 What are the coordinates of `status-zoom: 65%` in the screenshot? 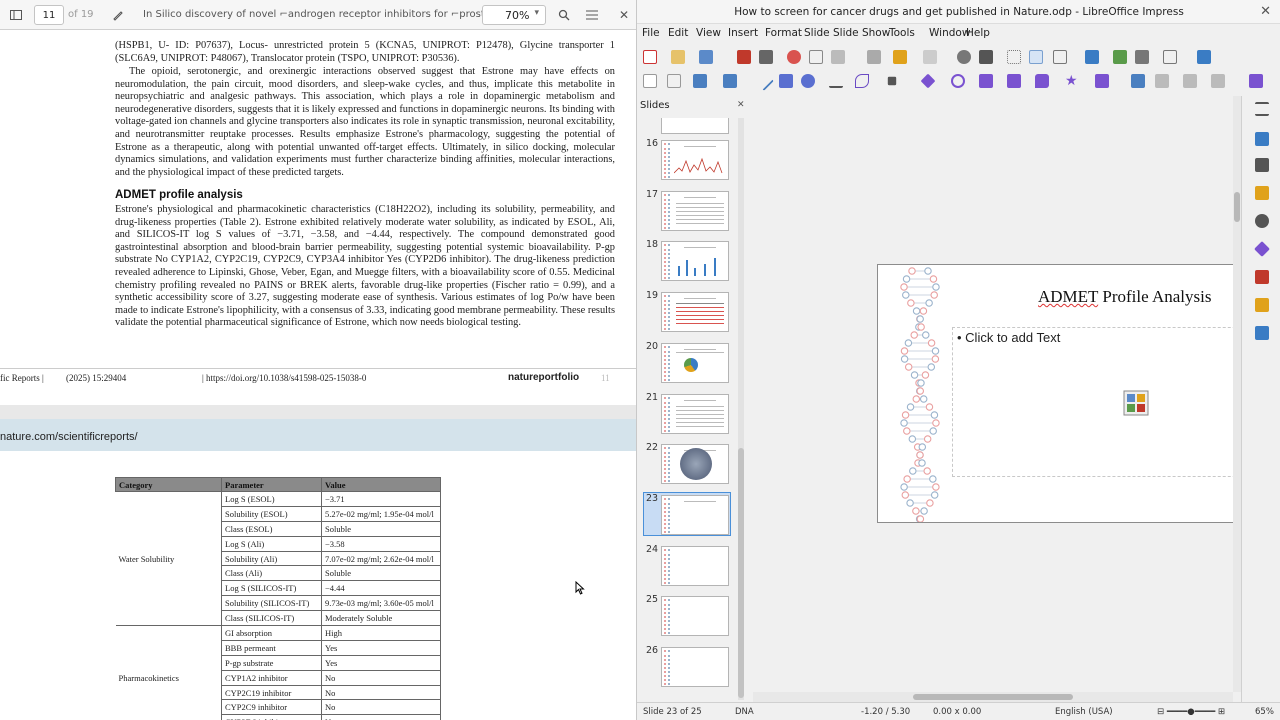 It's located at (1264, 712).